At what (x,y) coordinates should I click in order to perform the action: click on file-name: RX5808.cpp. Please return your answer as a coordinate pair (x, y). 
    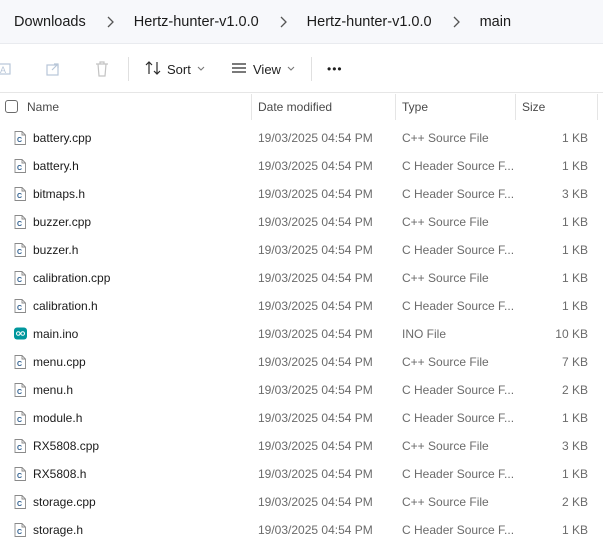
    Looking at the image, I should click on (66, 446).